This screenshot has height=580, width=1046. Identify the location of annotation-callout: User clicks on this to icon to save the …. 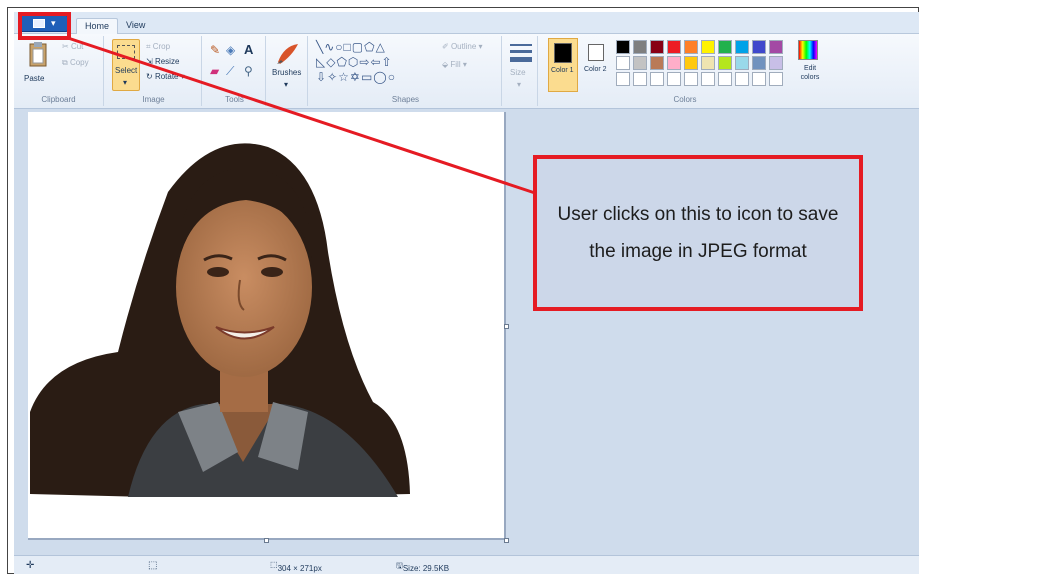
(698, 233).